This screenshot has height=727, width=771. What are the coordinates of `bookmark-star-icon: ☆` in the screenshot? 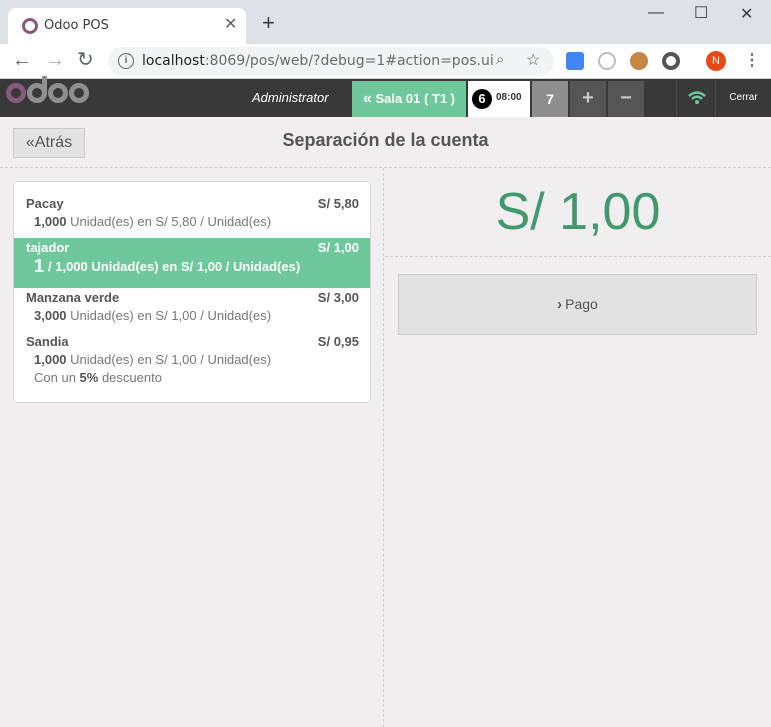 It's located at (533, 60).